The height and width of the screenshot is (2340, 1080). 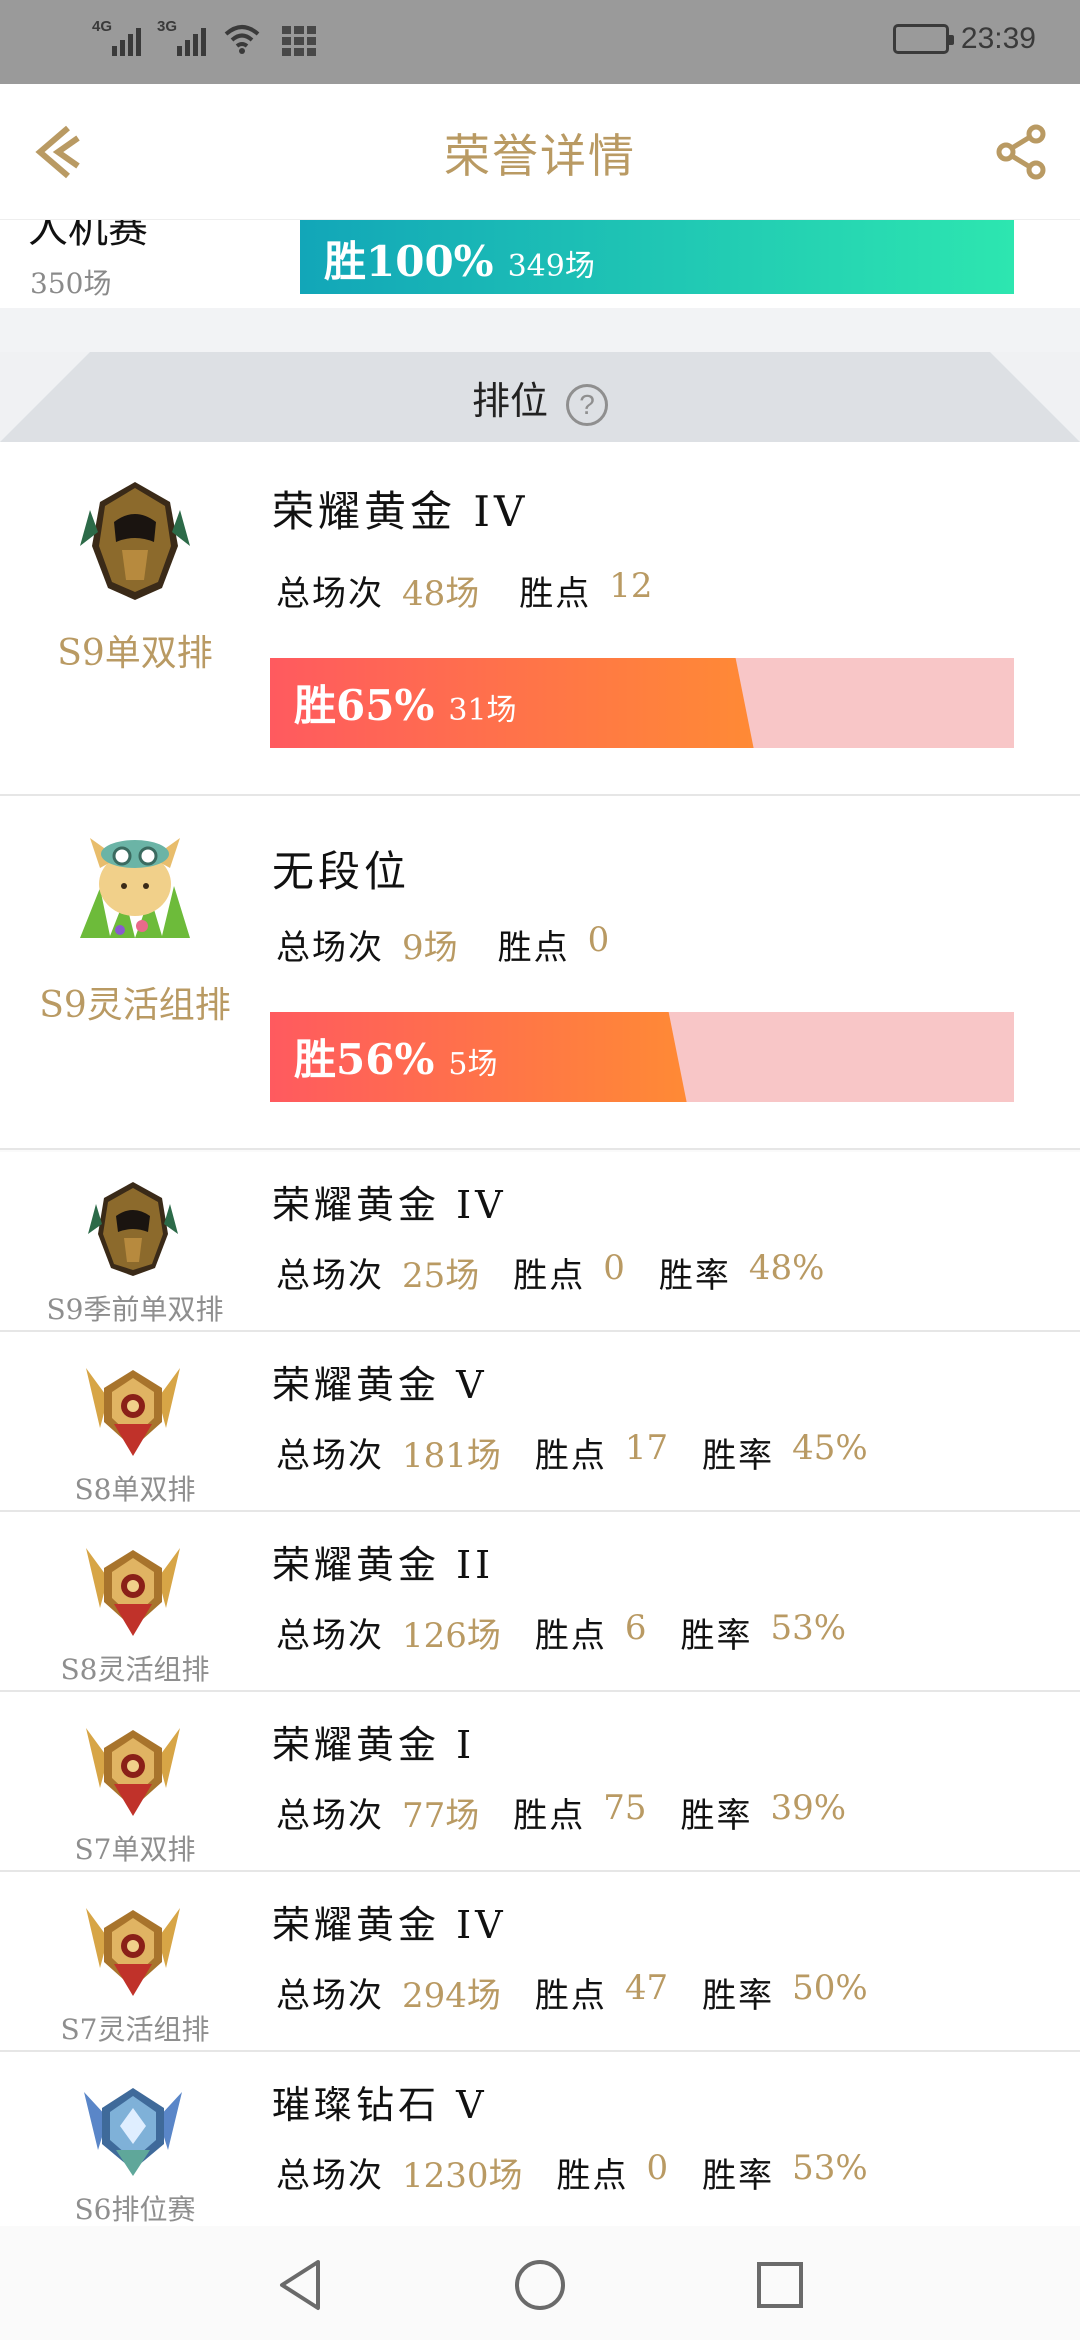 I want to click on season-record-row: S8灵活组排 荣耀黄金 II 总场次 126场 胜点 6 胜率 53%, so click(x=540, y=1602).